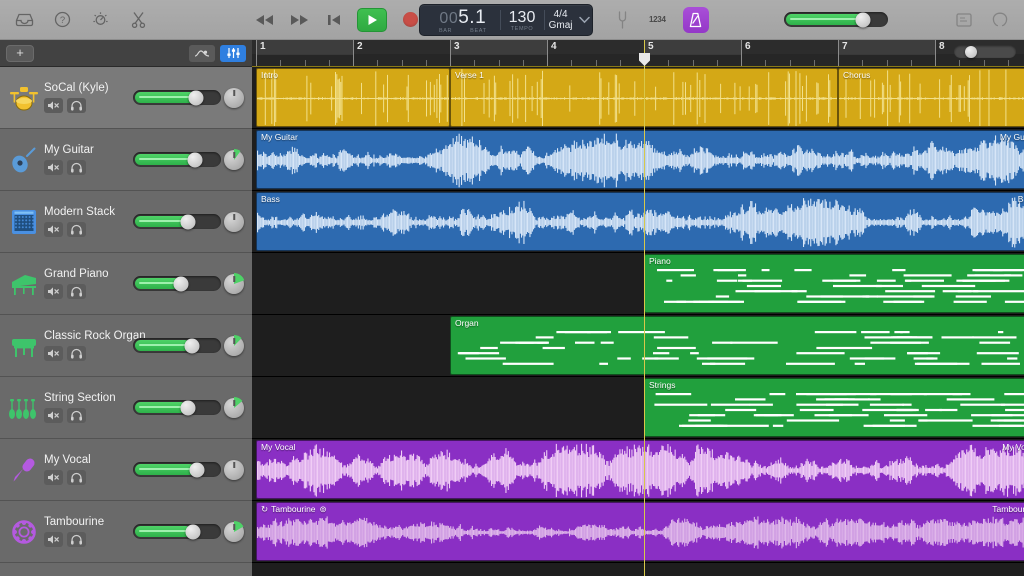 This screenshot has width=1024, height=576. I want to click on tuner-icon, so click(100, 20).